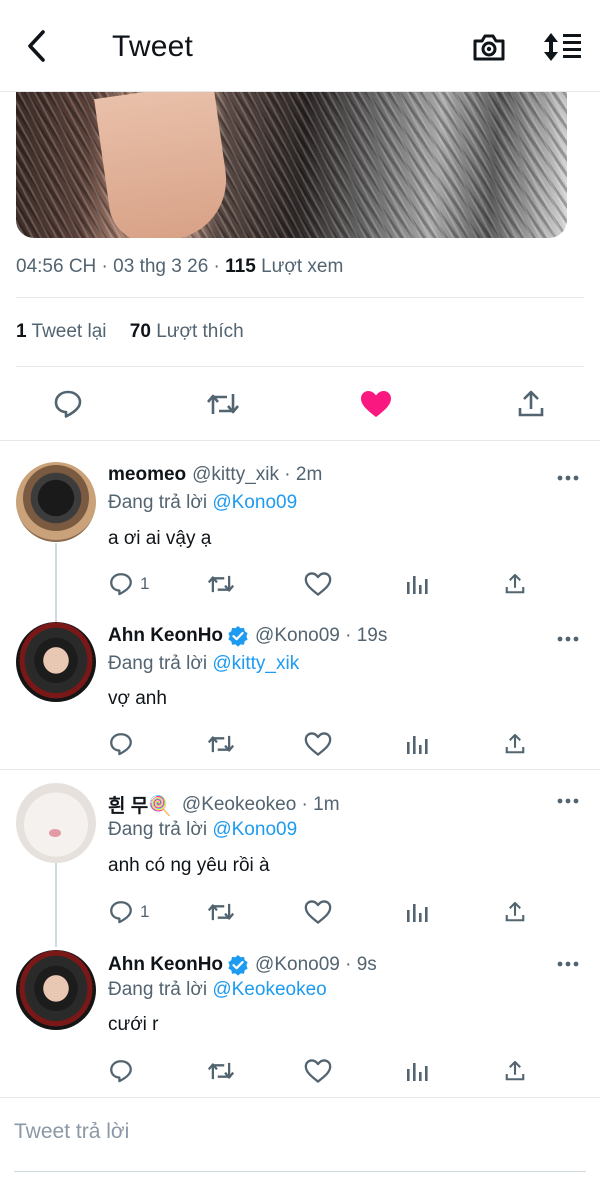  What do you see at coordinates (300, 46) in the screenshot?
I see `top-bar: Tweet` at bounding box center [300, 46].